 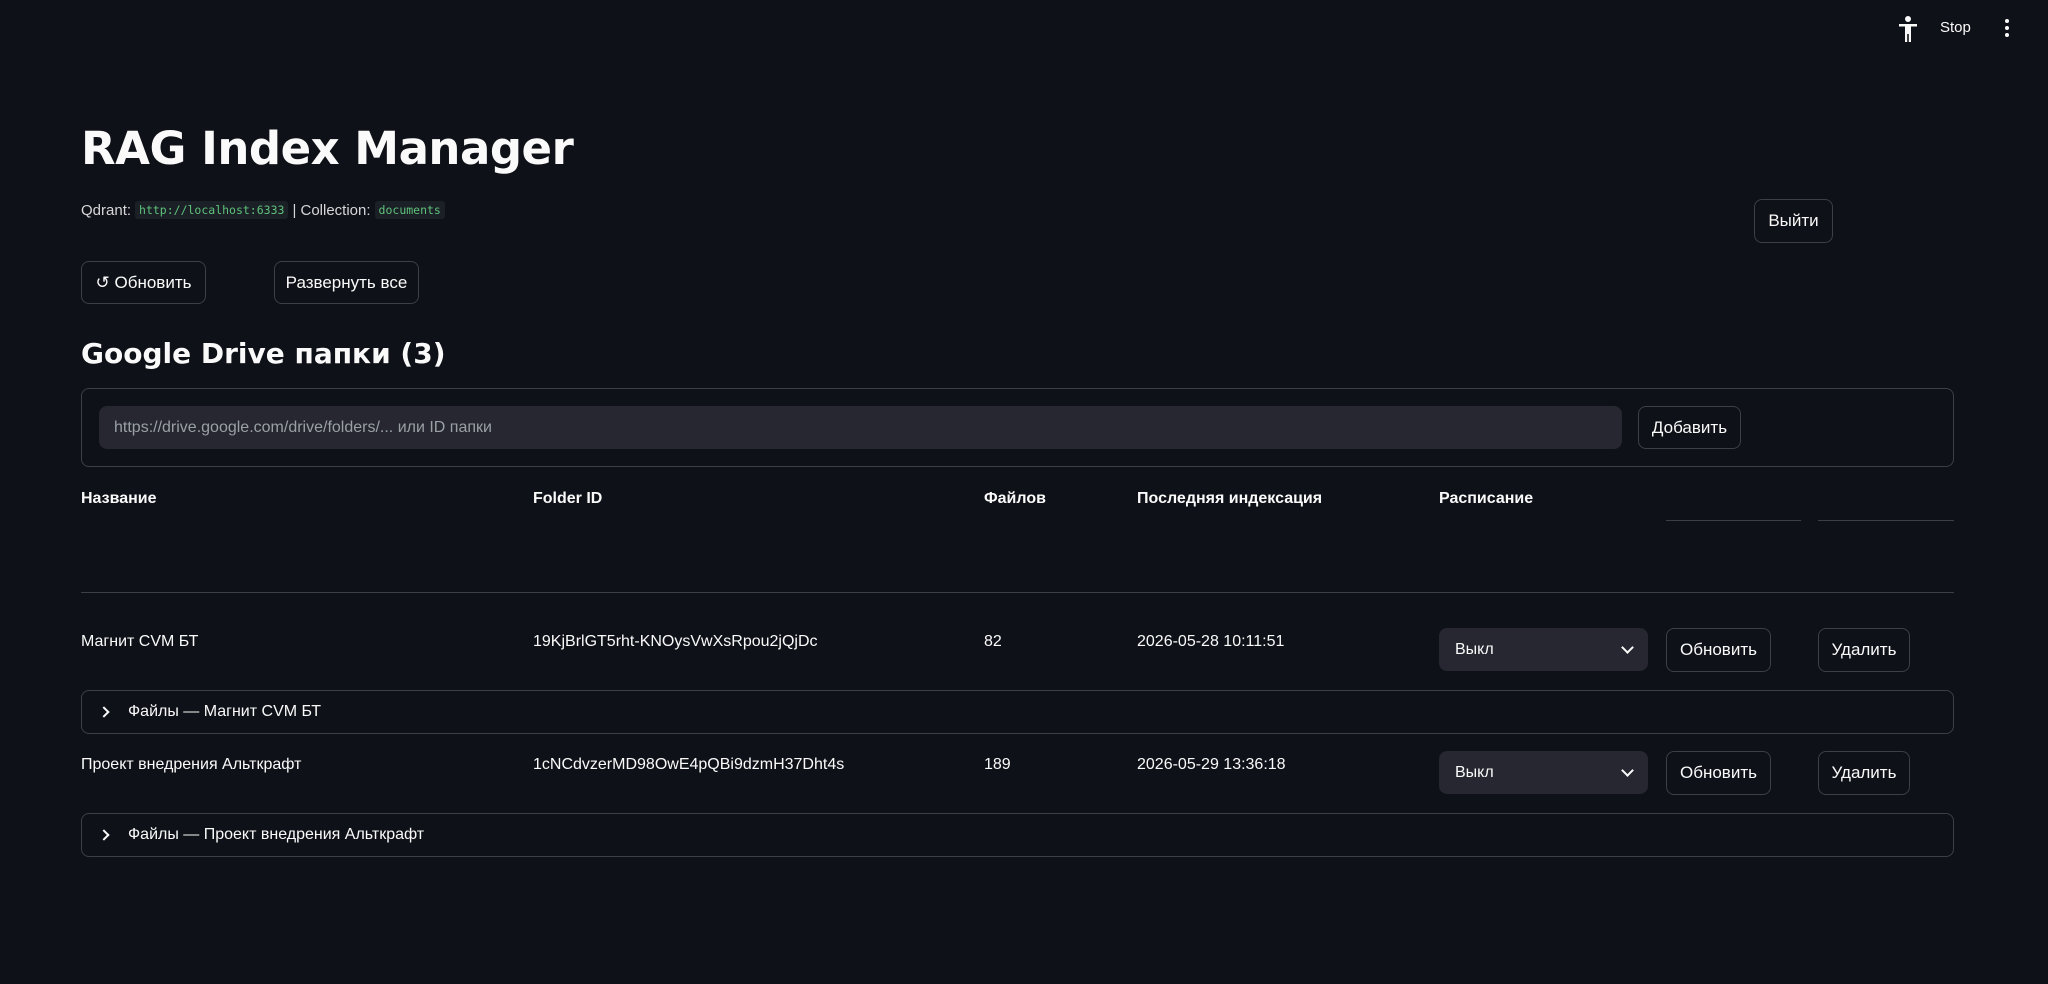 I want to click on stop-button: Stop, so click(x=1955, y=27).